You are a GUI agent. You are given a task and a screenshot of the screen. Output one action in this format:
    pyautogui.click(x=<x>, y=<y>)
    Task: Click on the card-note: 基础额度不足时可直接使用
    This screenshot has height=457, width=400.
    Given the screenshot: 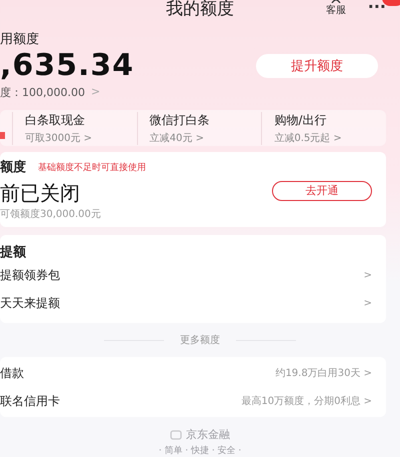 What is the action you would take?
    pyautogui.click(x=92, y=168)
    